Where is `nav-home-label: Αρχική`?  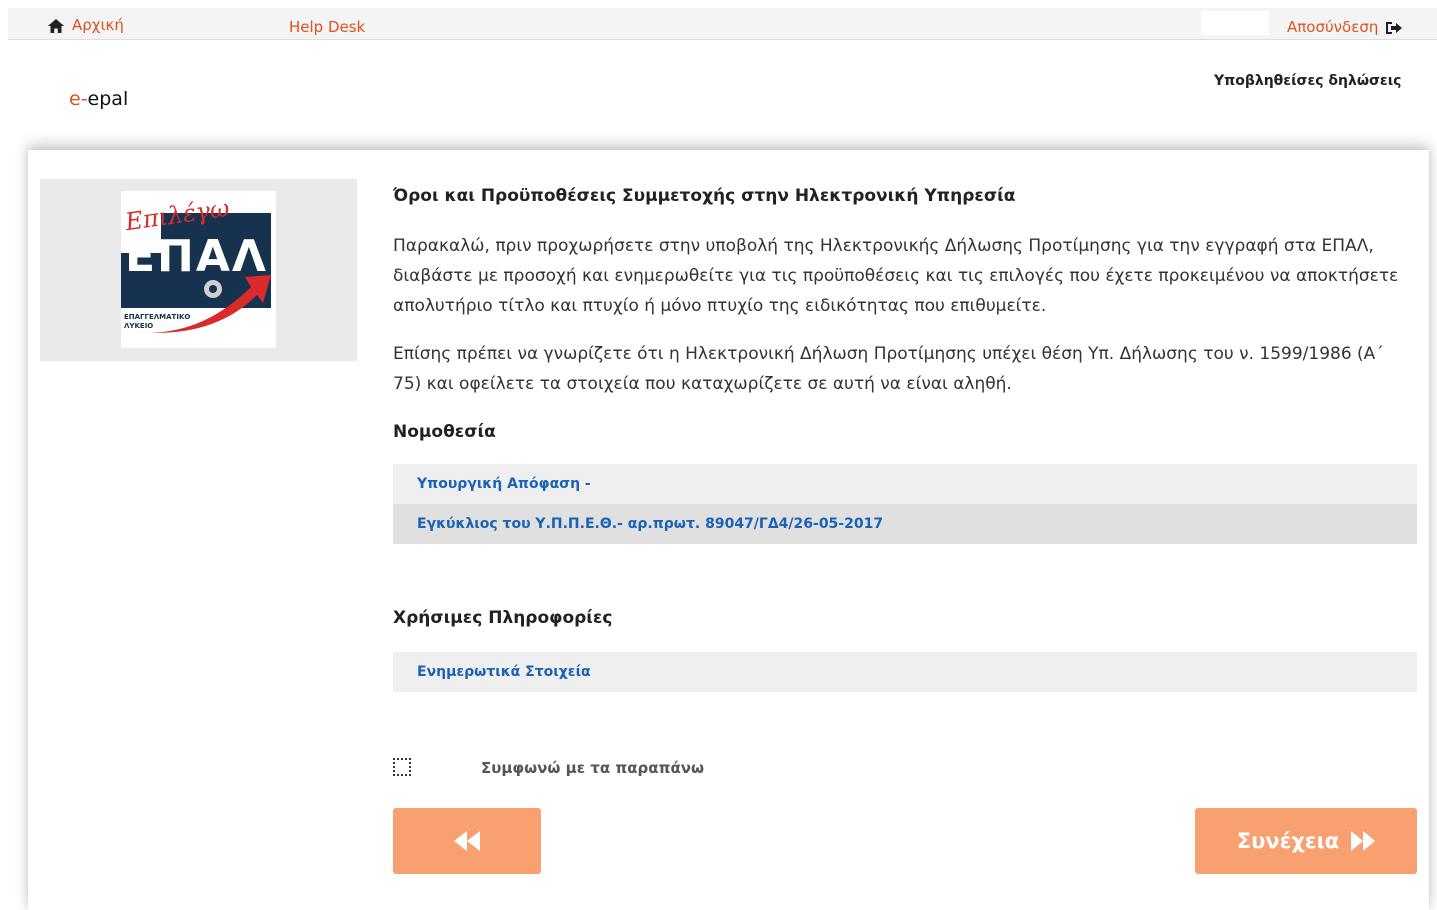 nav-home-label: Αρχική is located at coordinates (98, 25).